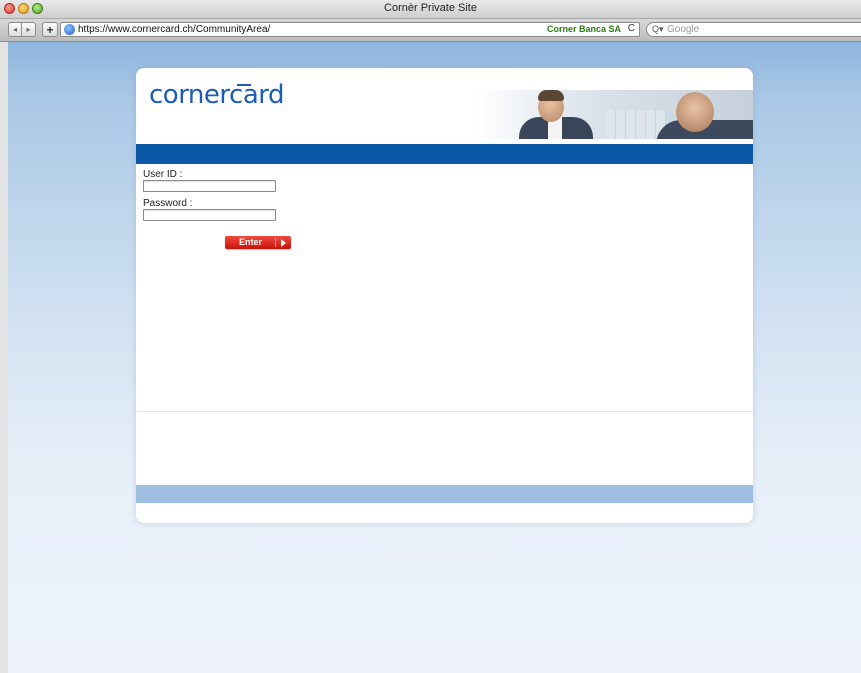  What do you see at coordinates (275, 242) in the screenshot?
I see `enter-button-divider` at bounding box center [275, 242].